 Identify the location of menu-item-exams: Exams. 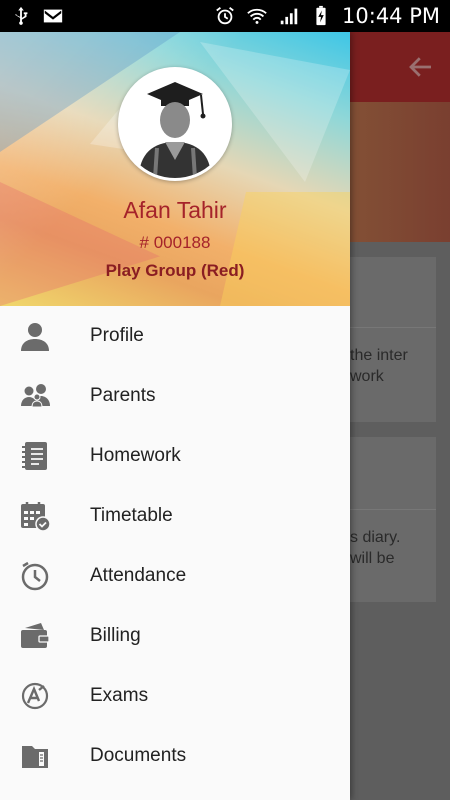
(175, 696).